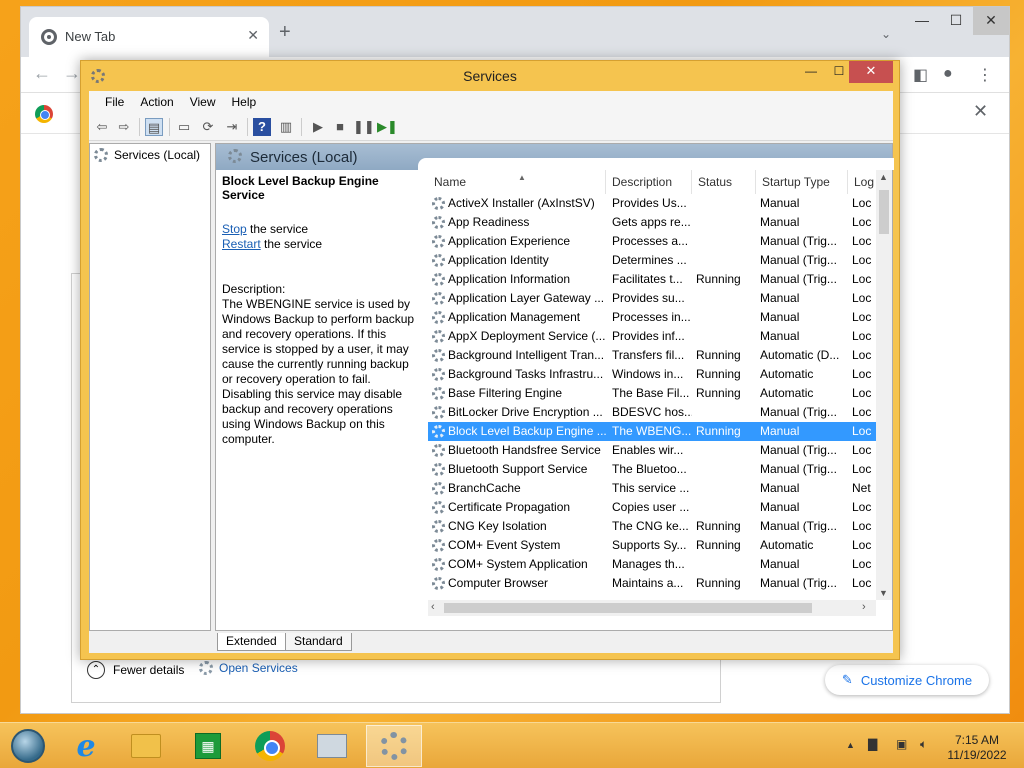 The height and width of the screenshot is (768, 1024). I want to click on taskbar-services, so click(394, 746).